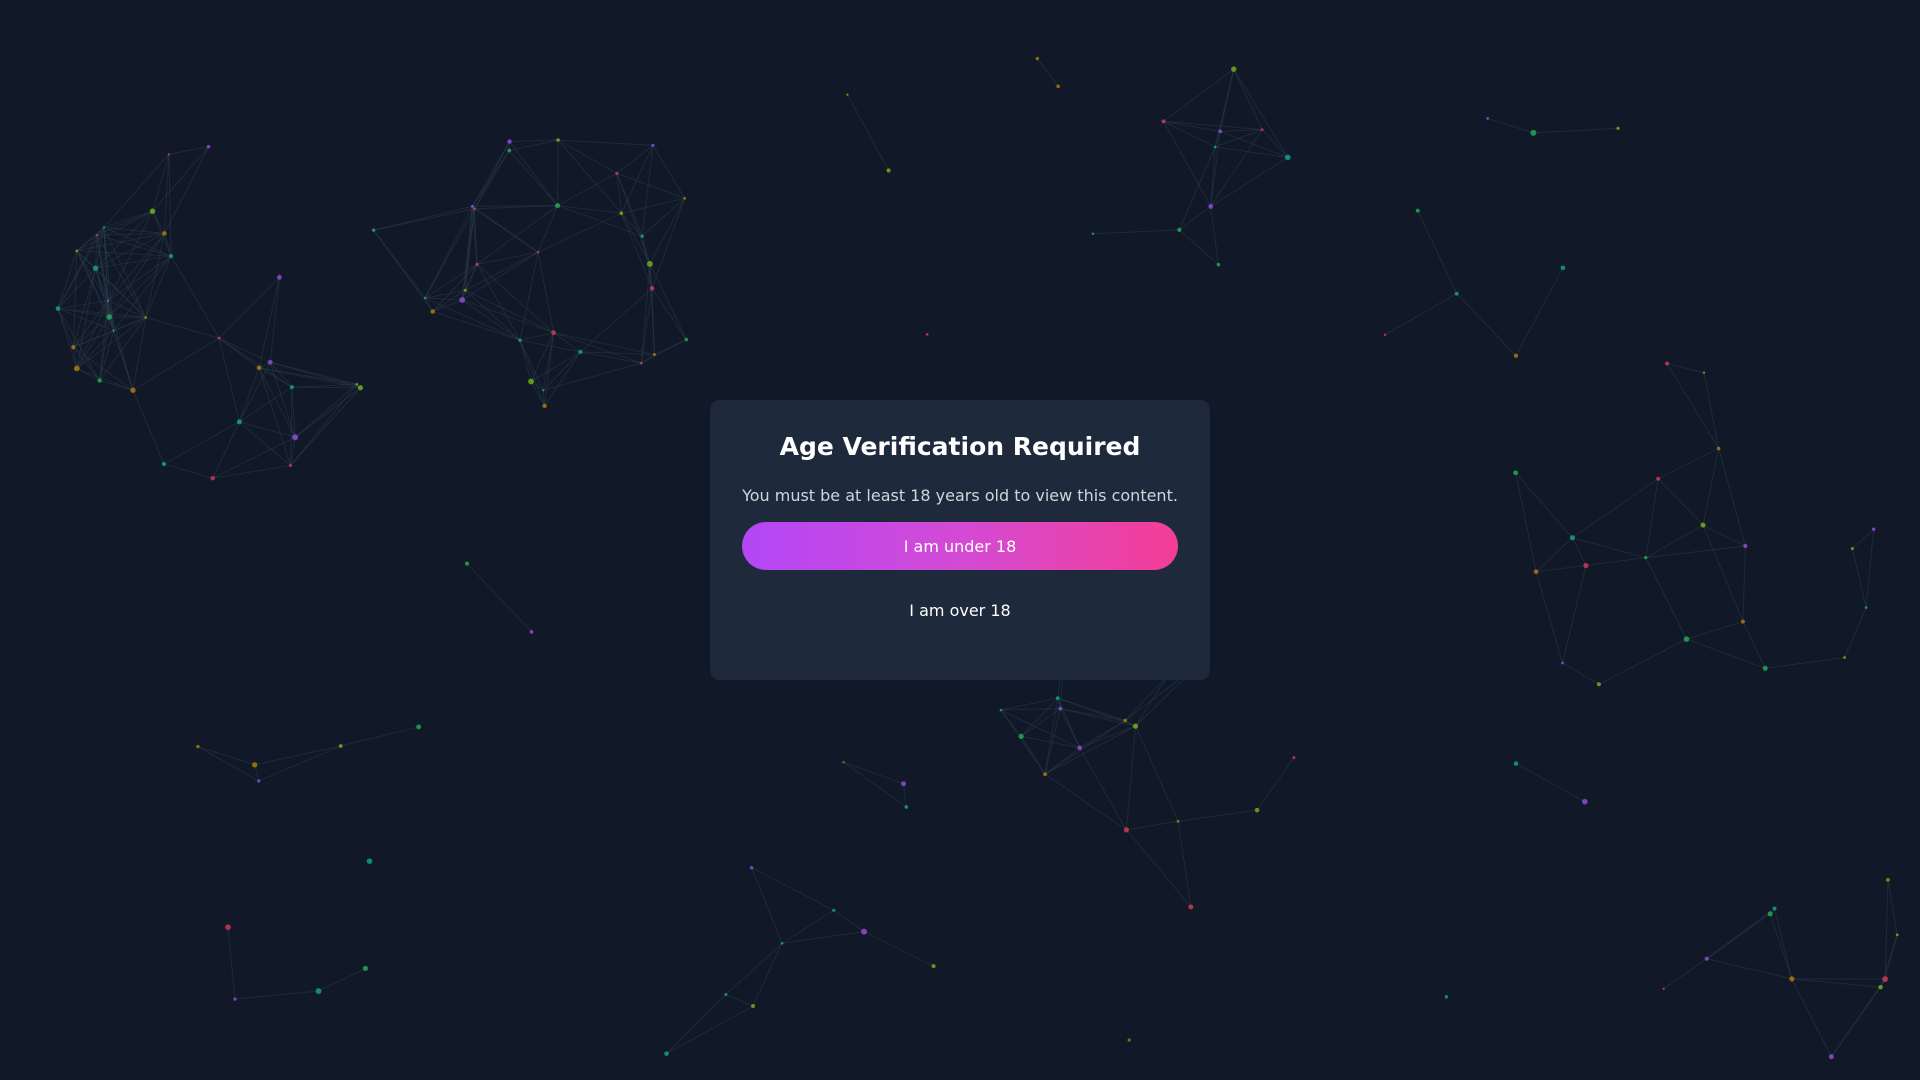  I want to click on under-18-button: I am under 18, so click(960, 546).